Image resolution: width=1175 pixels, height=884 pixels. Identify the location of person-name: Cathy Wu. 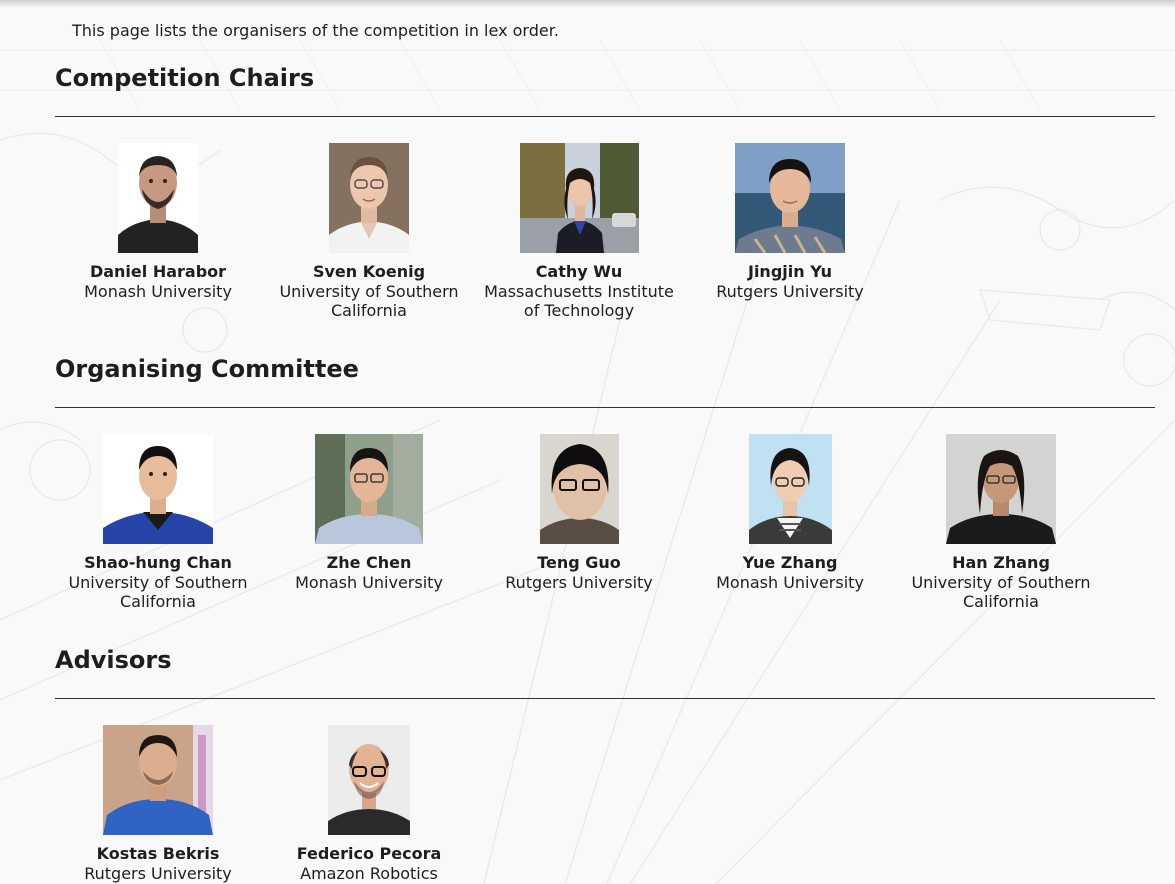
(579, 271).